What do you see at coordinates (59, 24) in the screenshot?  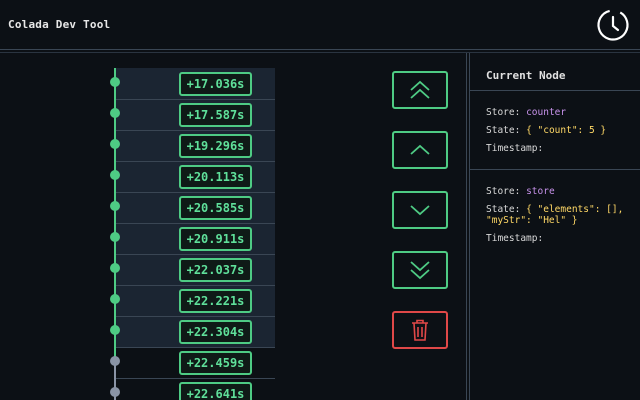 I see `app-title: Colada Dev Tool` at bounding box center [59, 24].